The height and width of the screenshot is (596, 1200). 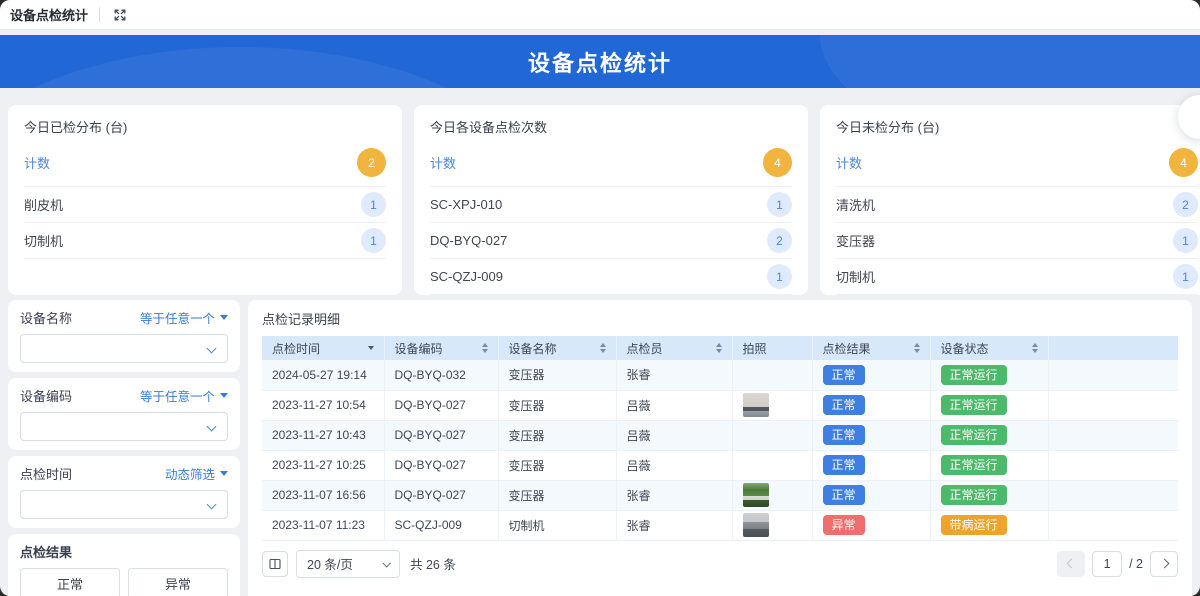 What do you see at coordinates (720, 495) in the screenshot?
I see `table-row: 2023-11-07 16:56 DQ-BYQ-027 变压器 张睿 正常 正常运行` at bounding box center [720, 495].